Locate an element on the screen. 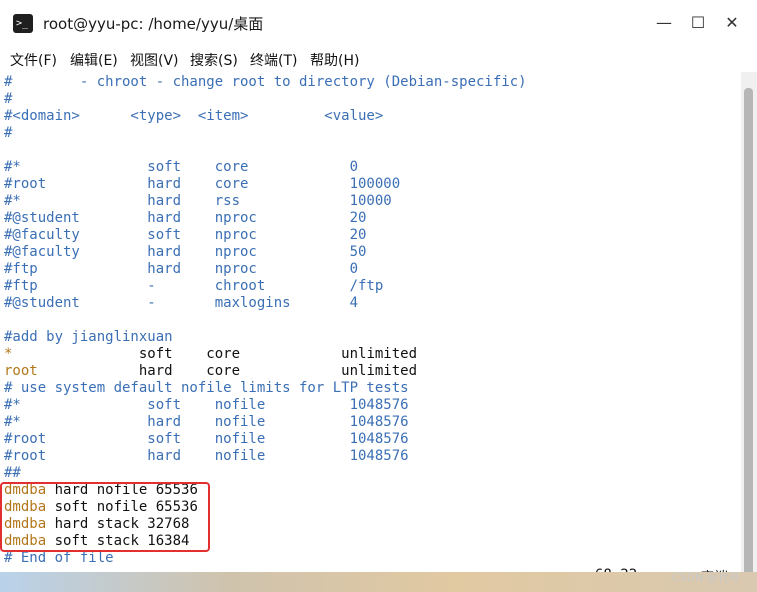 This screenshot has width=757, height=592. terminal-line: #add by jianglinxuan is located at coordinates (88, 337).